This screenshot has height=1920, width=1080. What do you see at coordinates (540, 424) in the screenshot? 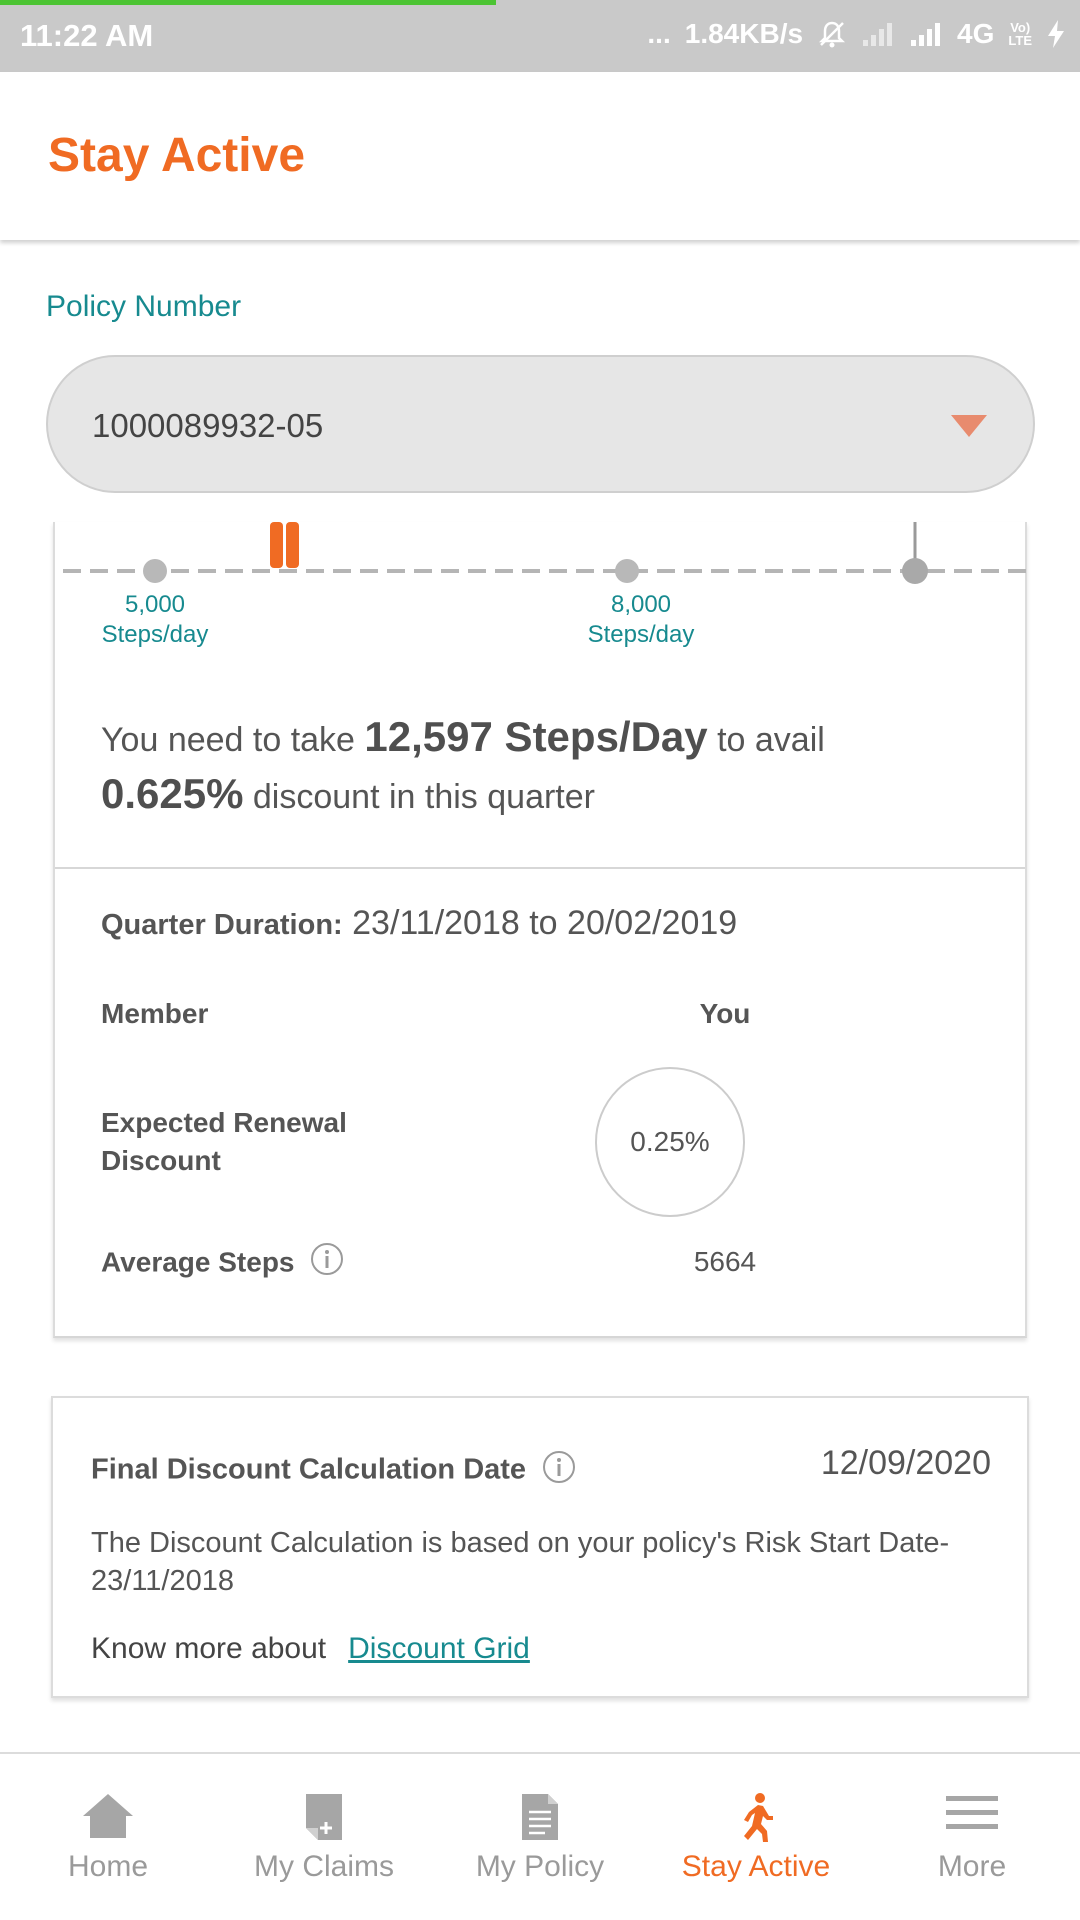
I see `policy-number-dropdown: 1000089932-05` at bounding box center [540, 424].